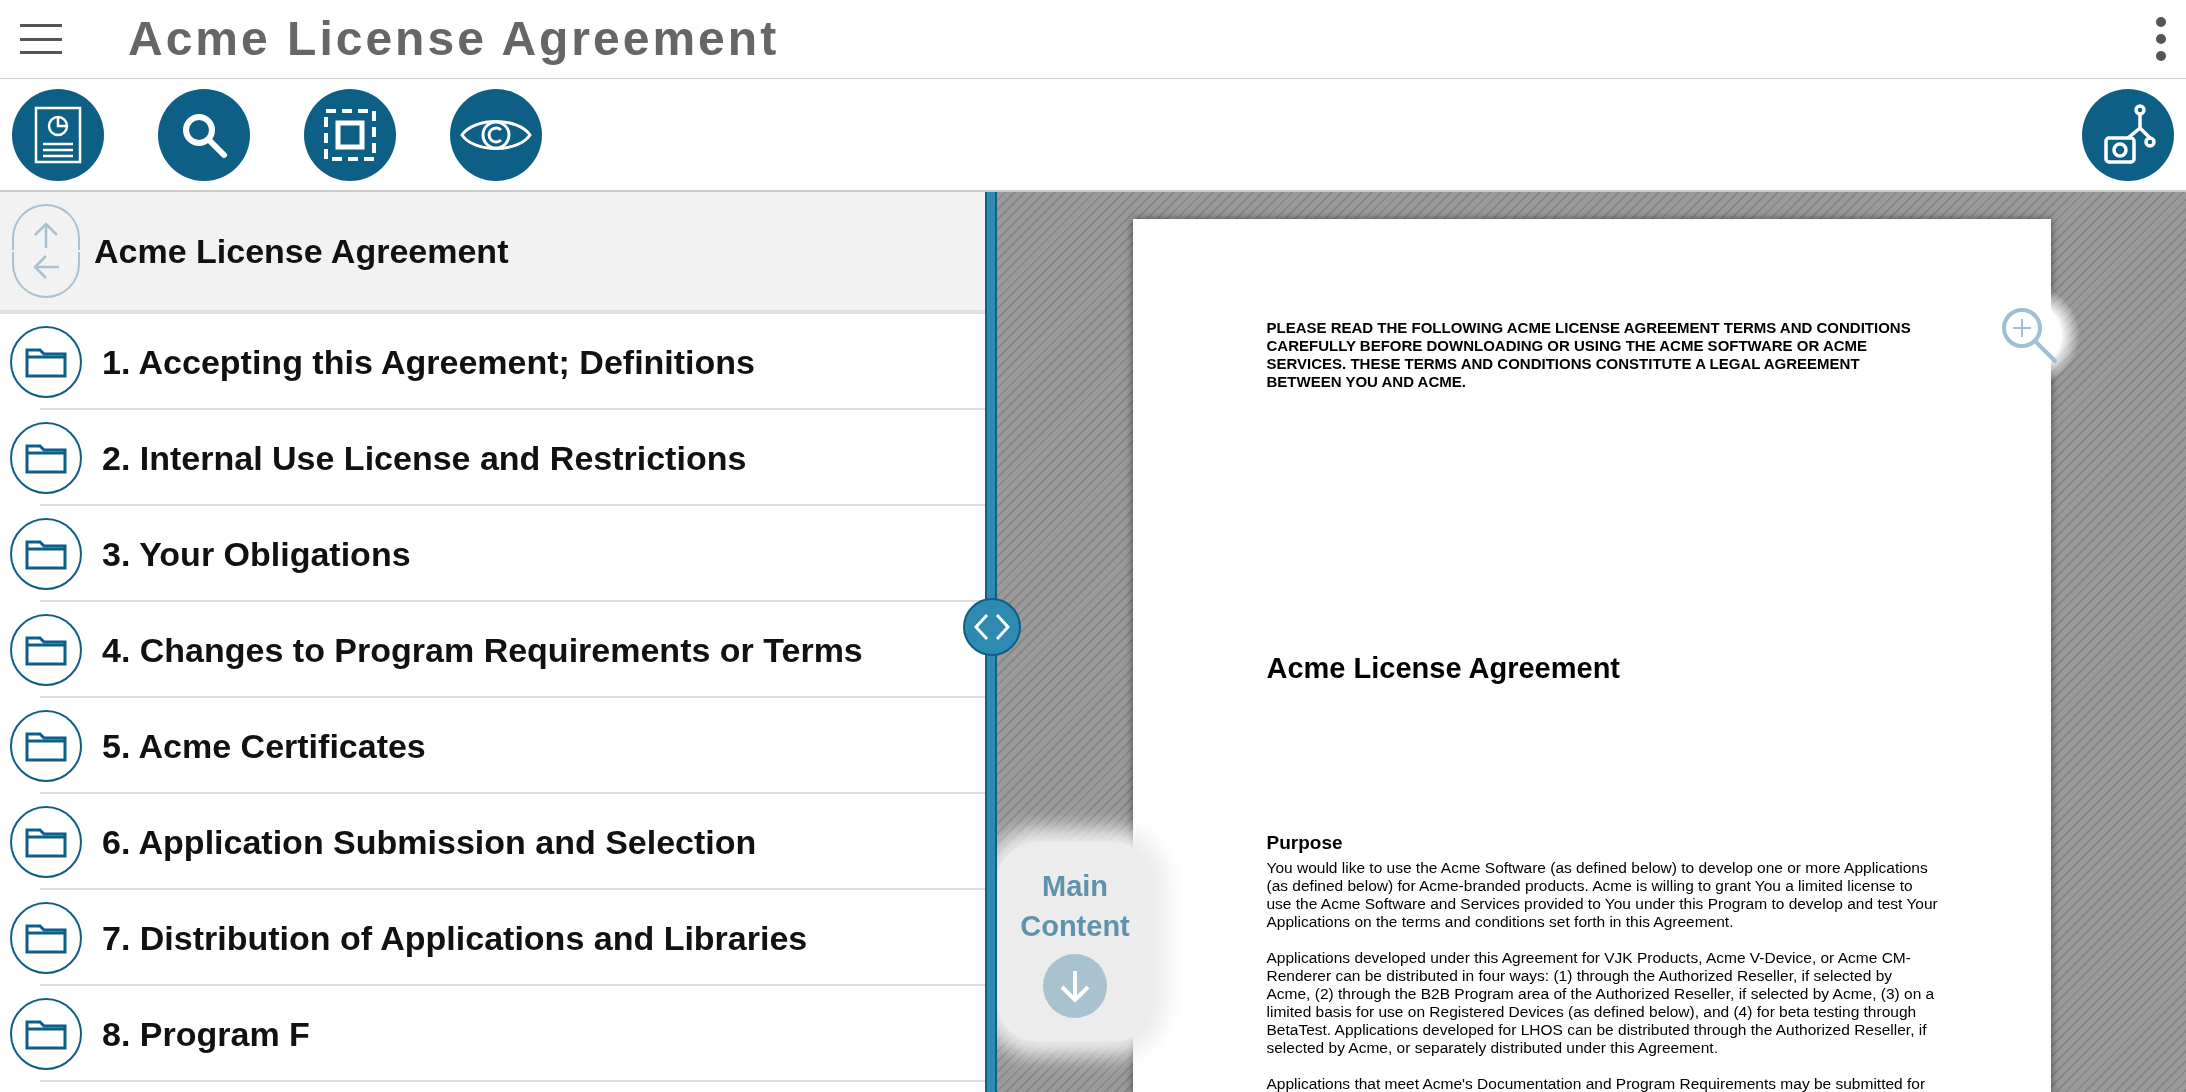 This screenshot has height=1092, width=2186. I want to click on nav-title: Acme License Agreement, so click(301, 251).